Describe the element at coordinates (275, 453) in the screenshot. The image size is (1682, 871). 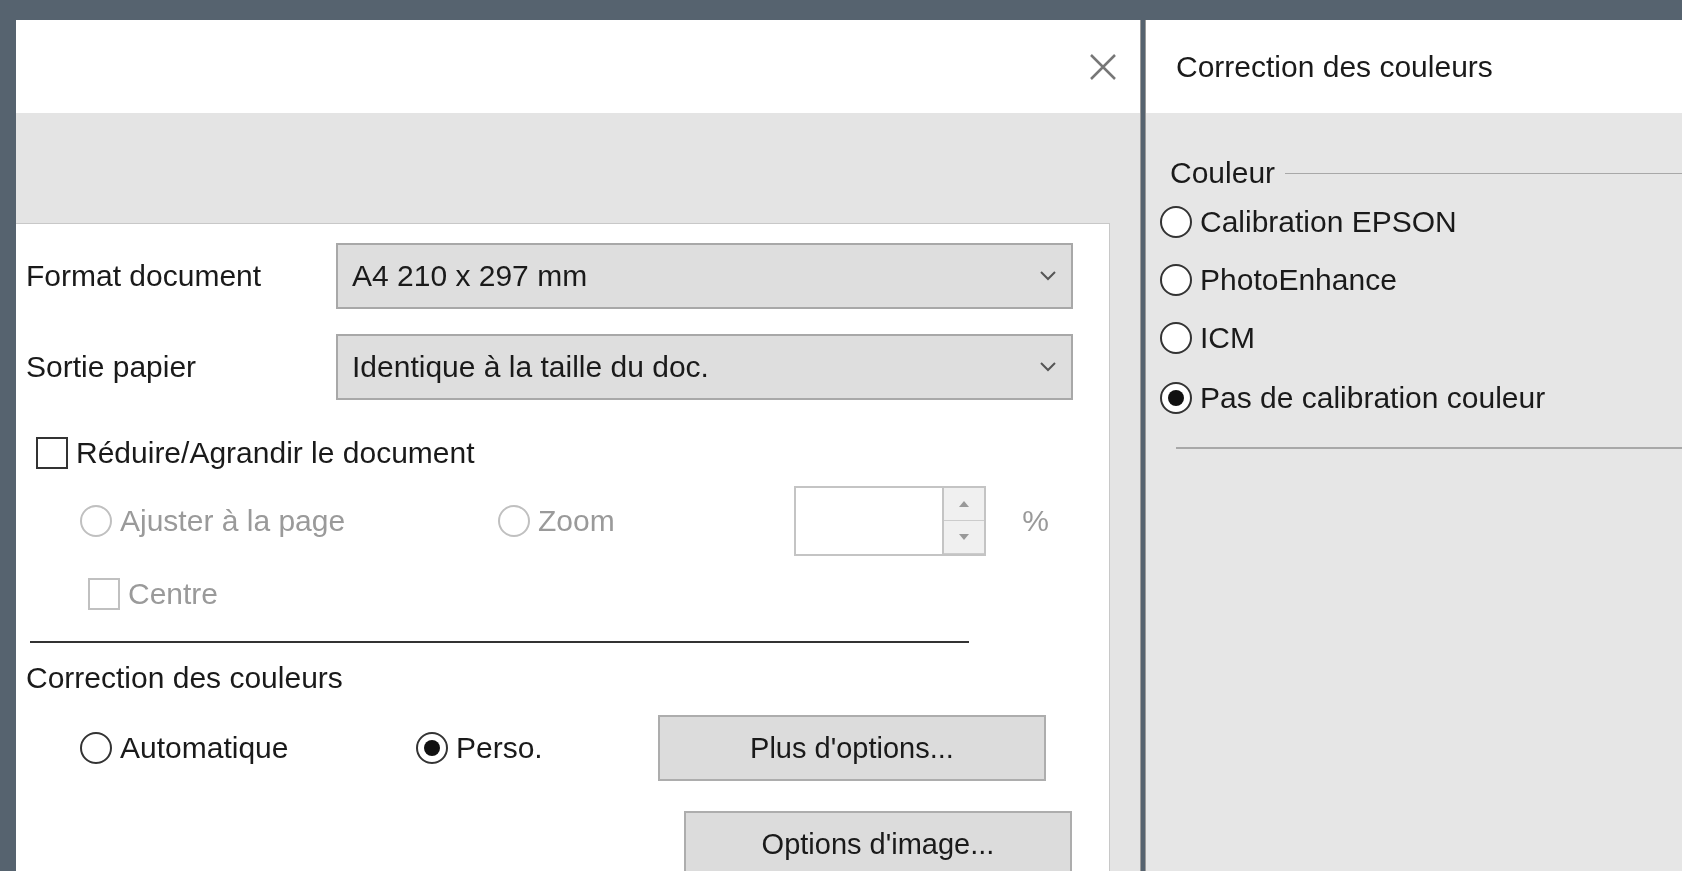
I see `checkbox-label: Réduire/Agrandir le document` at that location.